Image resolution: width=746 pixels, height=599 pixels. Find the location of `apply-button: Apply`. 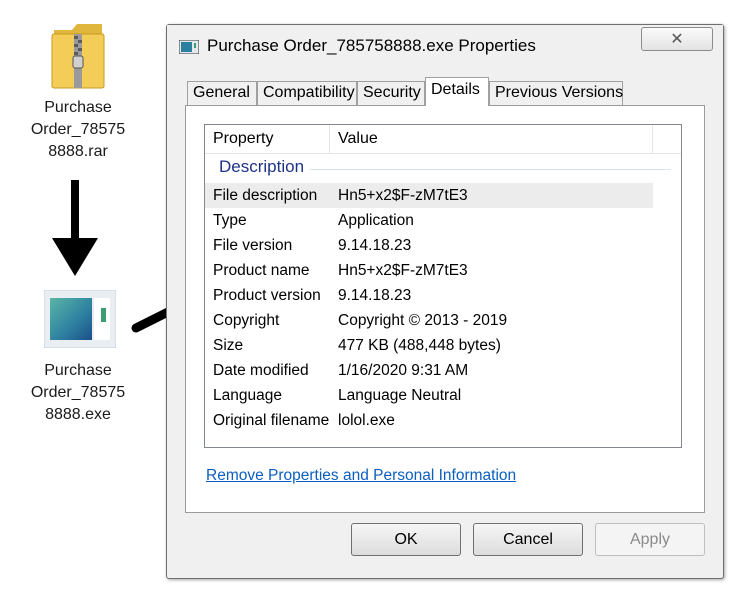

apply-button: Apply is located at coordinates (650, 539).